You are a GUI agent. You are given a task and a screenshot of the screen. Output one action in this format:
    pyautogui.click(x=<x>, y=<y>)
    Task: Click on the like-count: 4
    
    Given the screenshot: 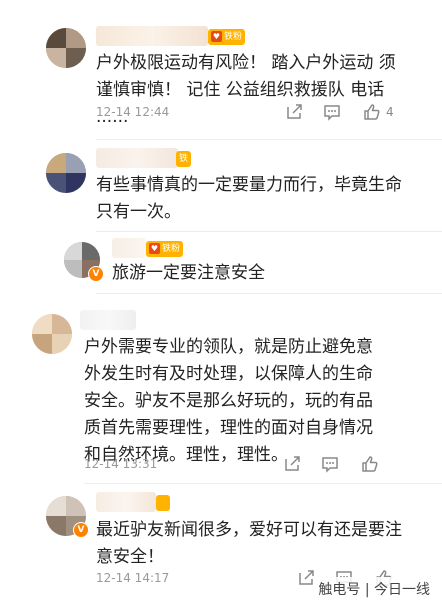 What is the action you would take?
    pyautogui.click(x=390, y=112)
    